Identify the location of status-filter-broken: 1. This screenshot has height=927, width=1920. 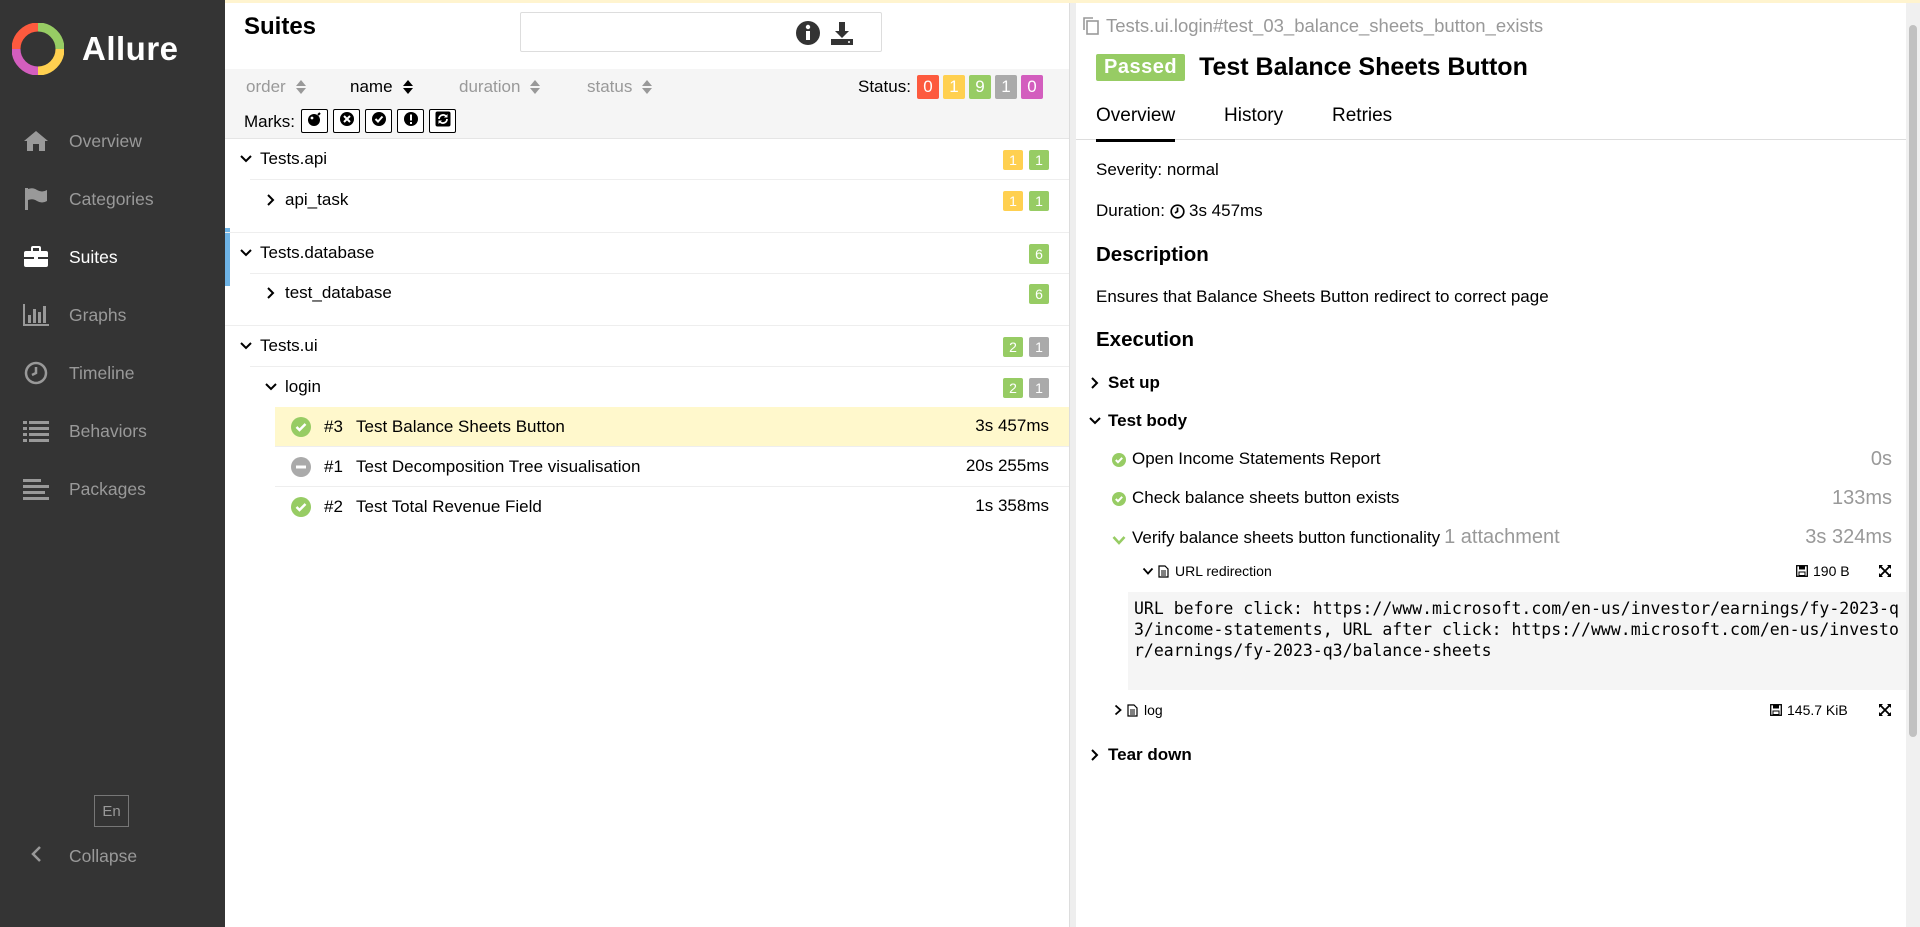
(954, 87).